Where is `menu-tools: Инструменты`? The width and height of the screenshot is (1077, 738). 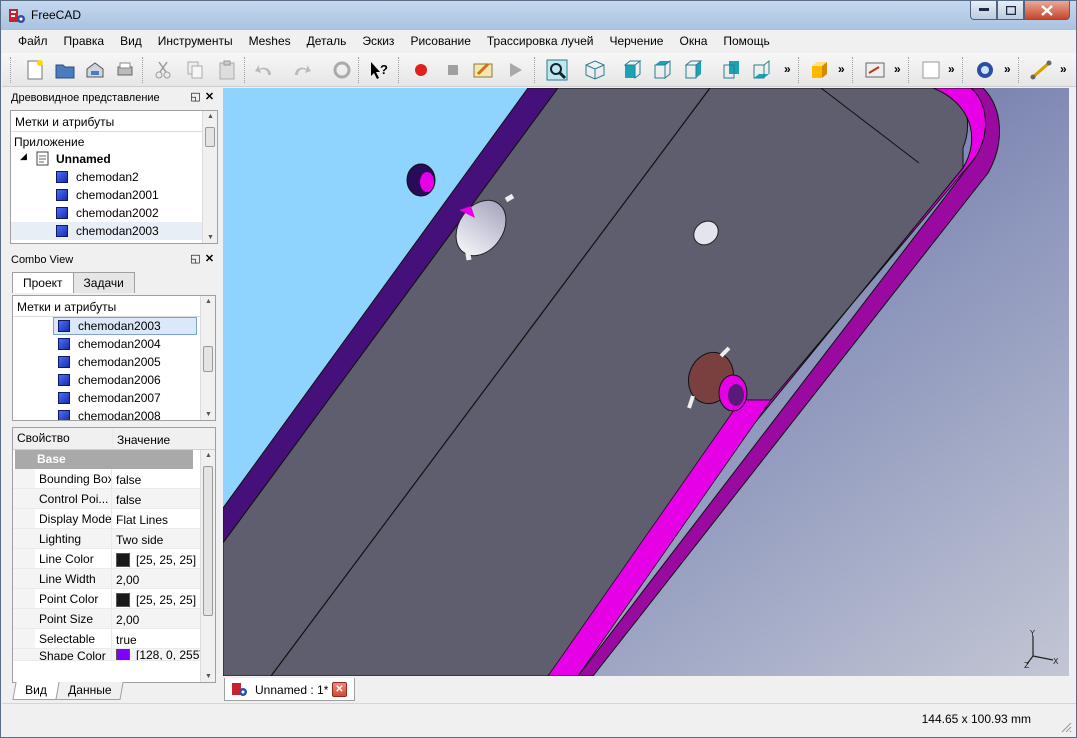 menu-tools: Инструменты is located at coordinates (195, 41).